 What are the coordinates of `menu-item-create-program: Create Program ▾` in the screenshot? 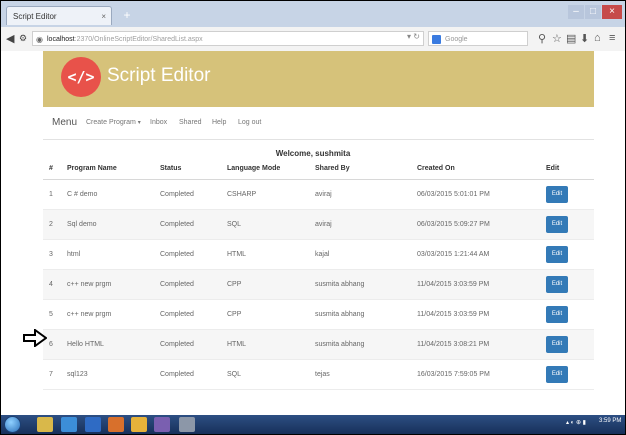 It's located at (113, 123).